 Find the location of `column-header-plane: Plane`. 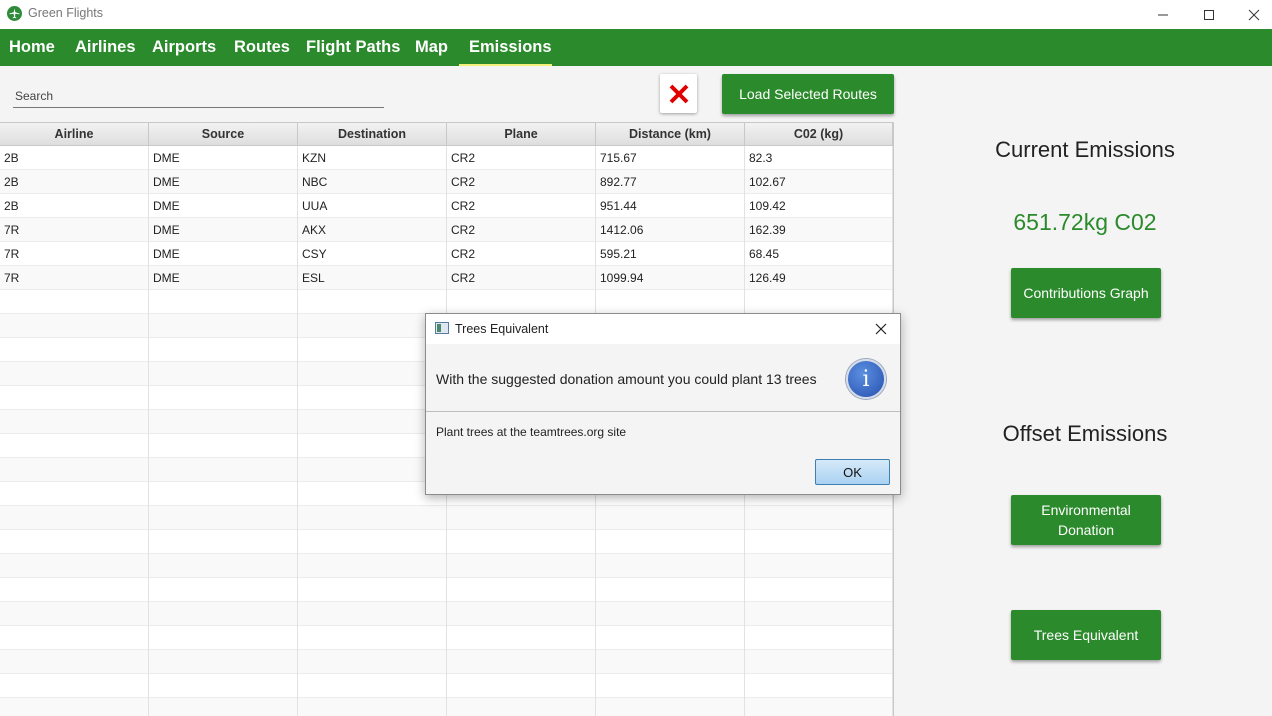

column-header-plane: Plane is located at coordinates (521, 134).